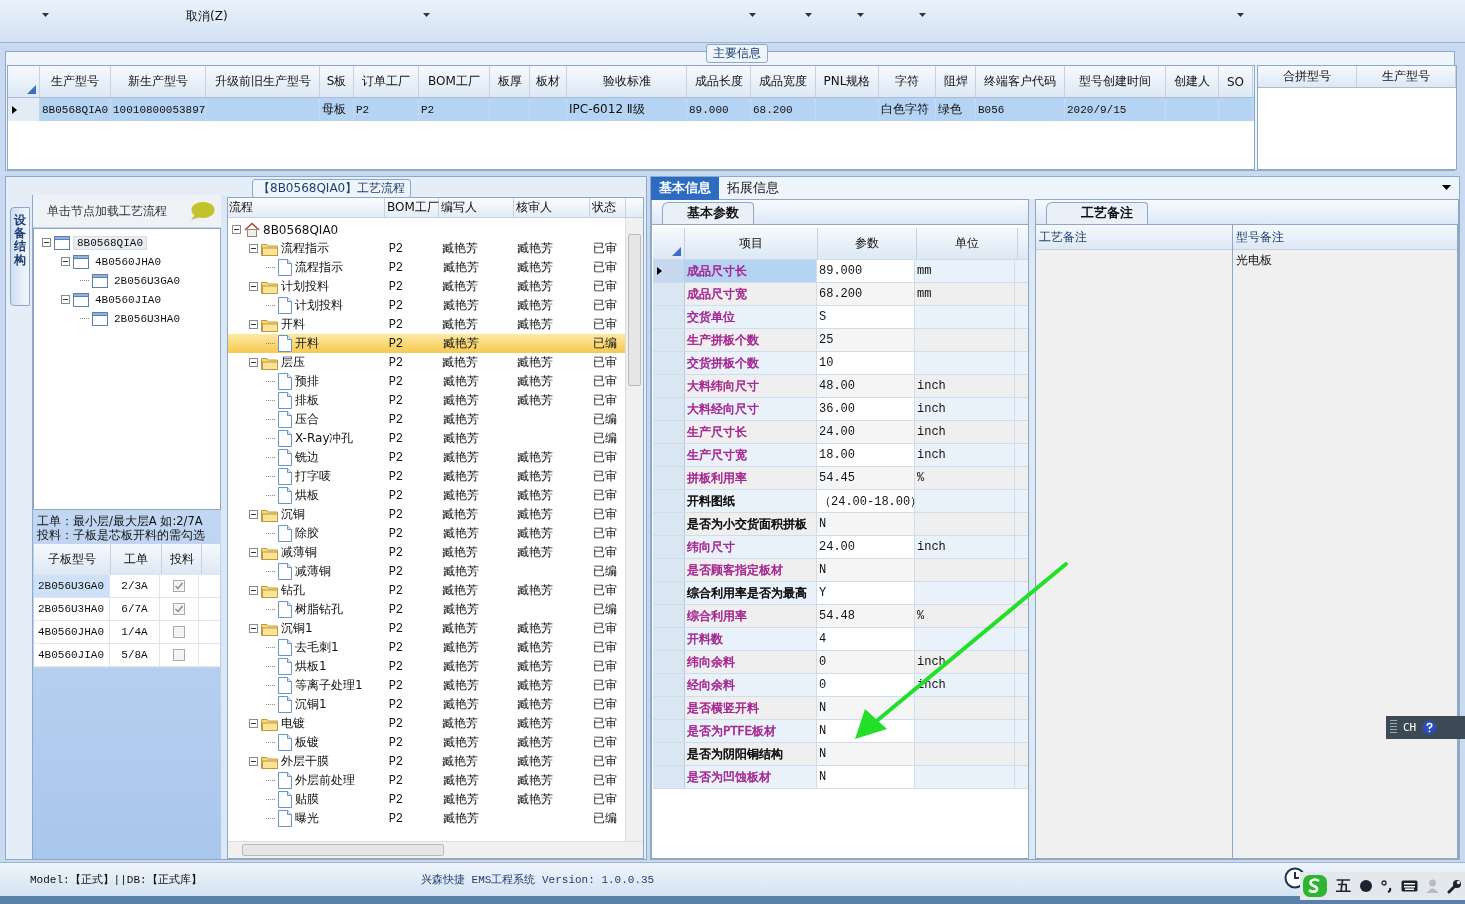  Describe the element at coordinates (158, 81) in the screenshot. I see `column-header: 新生产型号` at that location.